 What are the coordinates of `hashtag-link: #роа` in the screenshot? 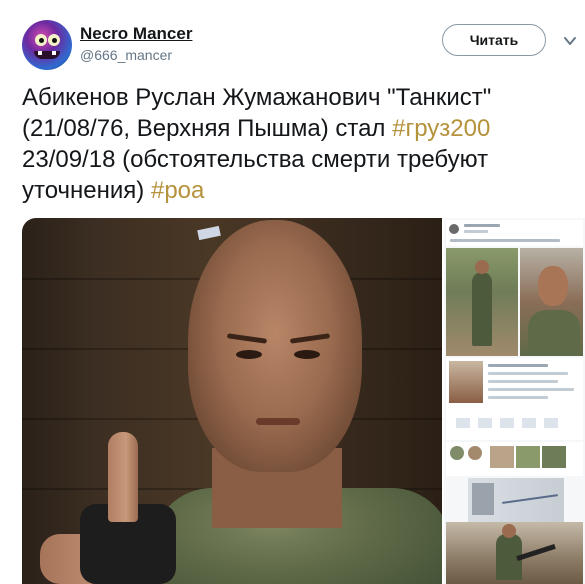 It's located at (177, 190).